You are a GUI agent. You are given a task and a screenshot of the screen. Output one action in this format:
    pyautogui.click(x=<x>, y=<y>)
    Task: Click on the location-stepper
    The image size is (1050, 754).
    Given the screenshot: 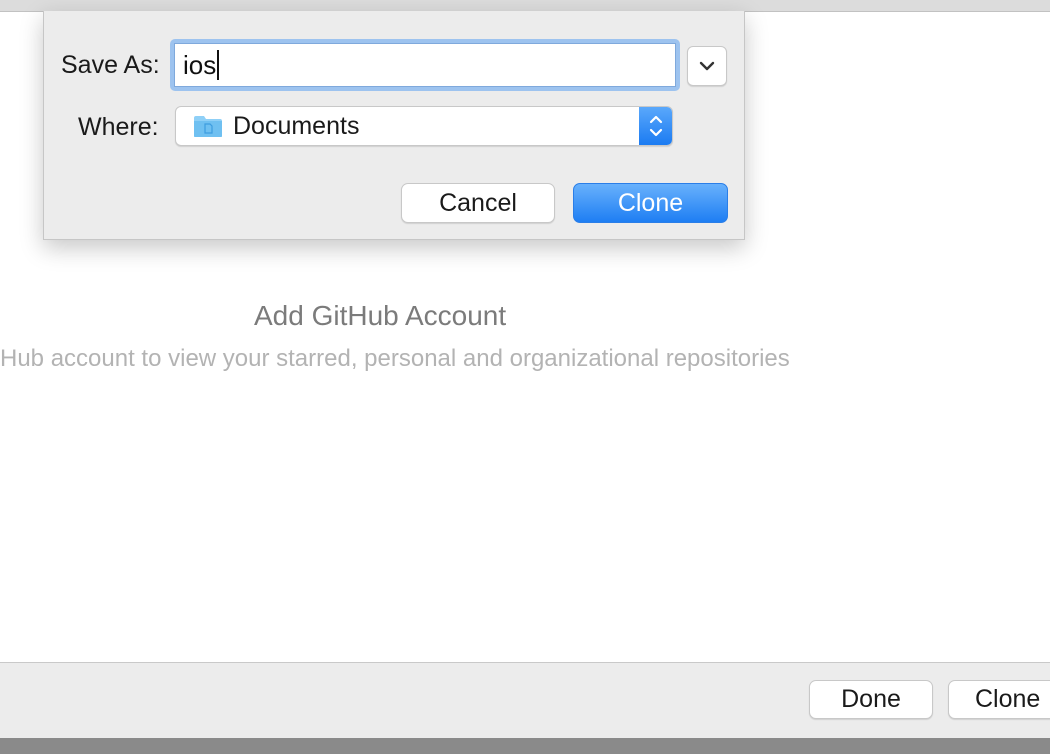 What is the action you would take?
    pyautogui.click(x=655, y=126)
    